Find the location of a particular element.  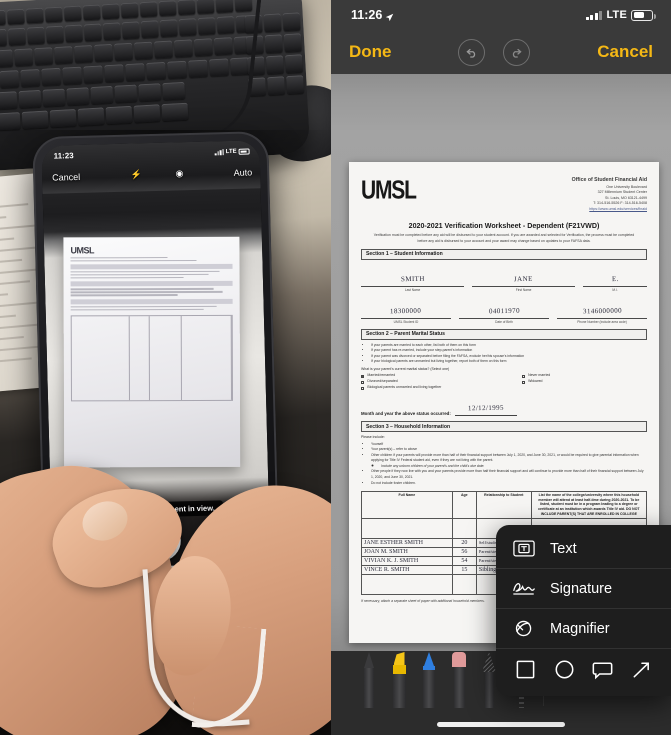

nav-bar: Done Cancel is located at coordinates (501, 52).